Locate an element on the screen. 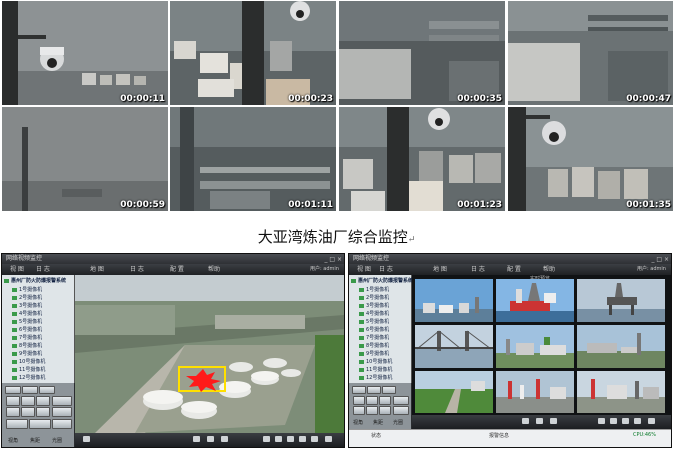 This screenshot has height=450, width=673. video-frame-6: 00:01:11 is located at coordinates (253, 159).